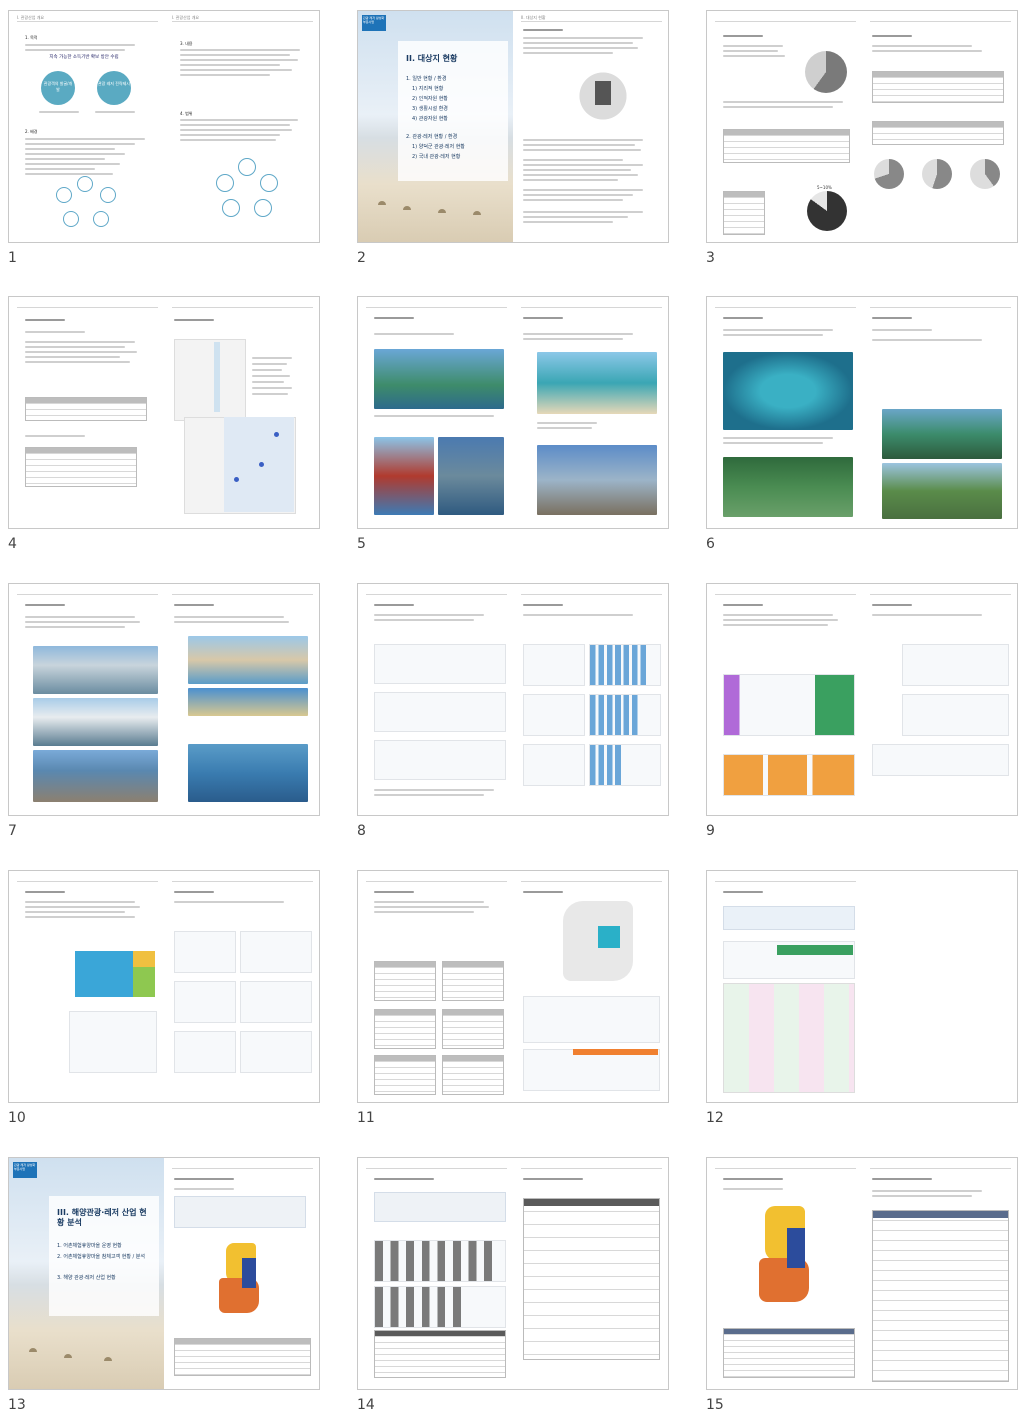  Describe the element at coordinates (862, 126) in the screenshot. I see `slide-3-preview: 5~10%` at that location.